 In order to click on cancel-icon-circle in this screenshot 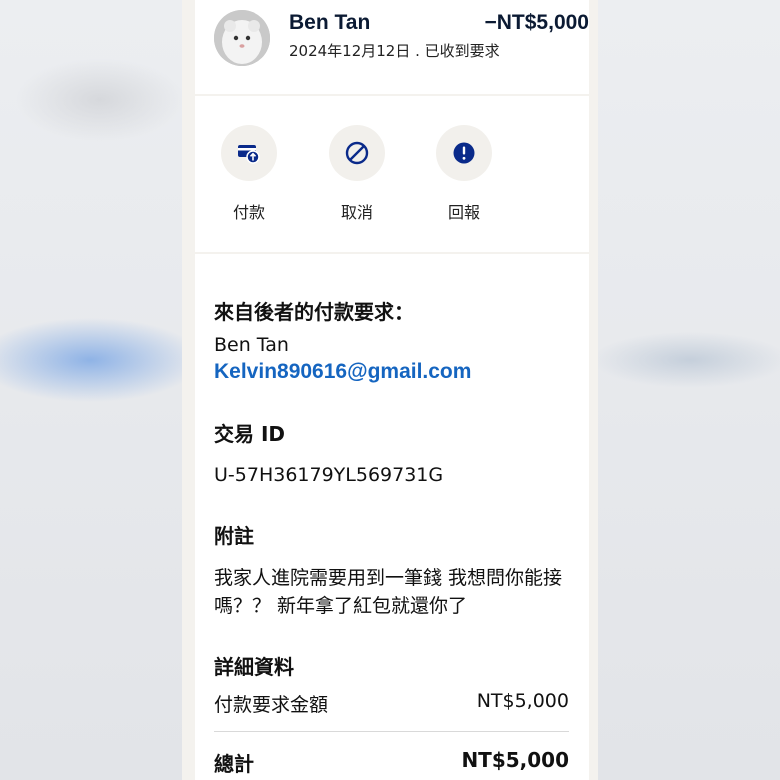, I will do `click(357, 153)`.